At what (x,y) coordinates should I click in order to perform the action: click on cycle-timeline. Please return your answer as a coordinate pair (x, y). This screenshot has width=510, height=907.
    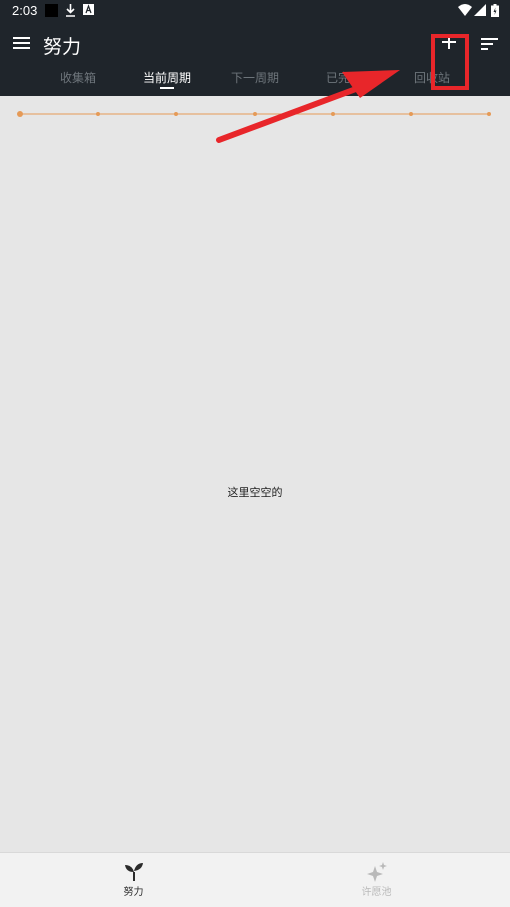
    Looking at the image, I should click on (254, 114).